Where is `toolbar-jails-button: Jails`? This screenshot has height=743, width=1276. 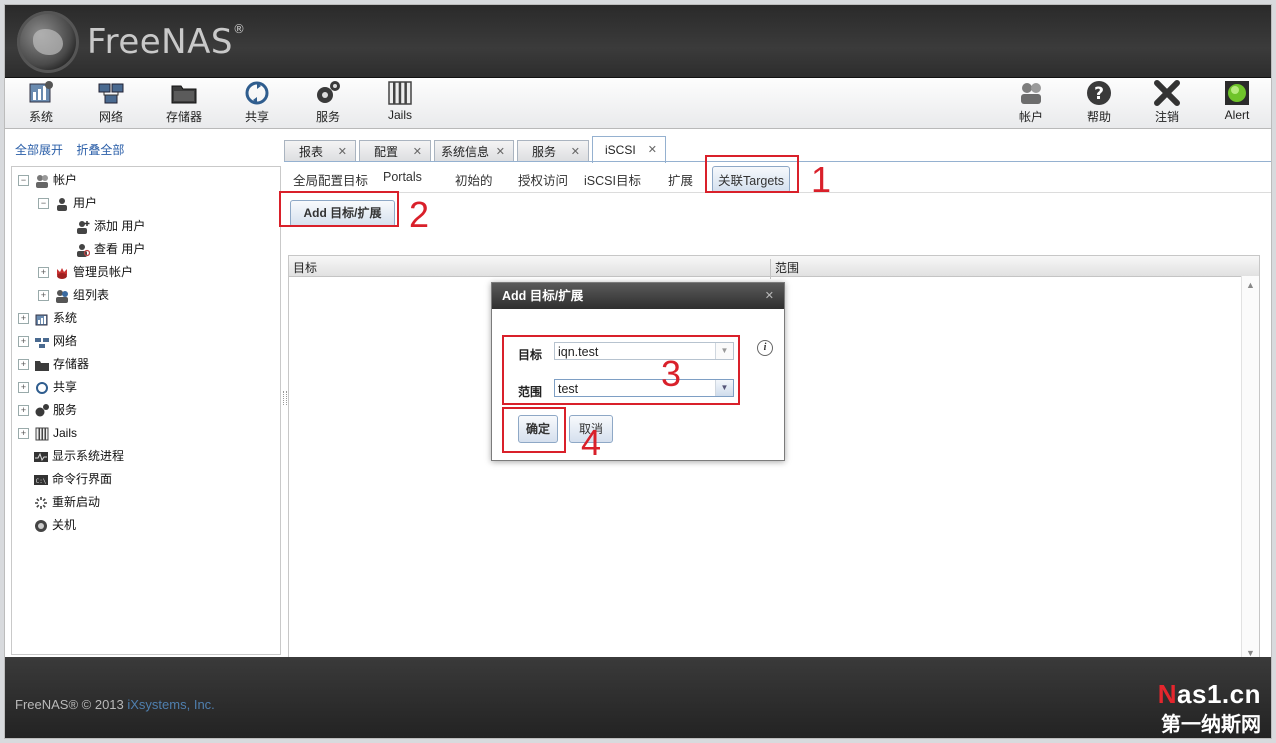
toolbar-jails-button: Jails is located at coordinates (400, 101).